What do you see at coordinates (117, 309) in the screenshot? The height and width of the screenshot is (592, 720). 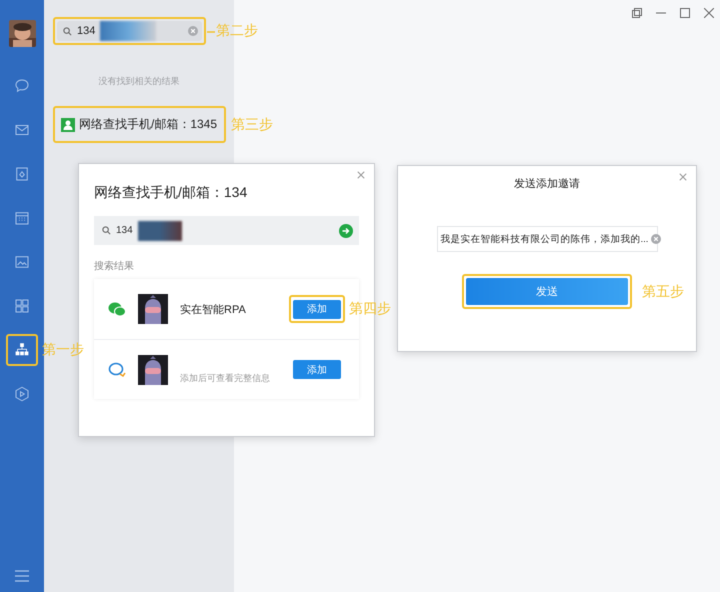 I see `chat-bubbles-icon` at bounding box center [117, 309].